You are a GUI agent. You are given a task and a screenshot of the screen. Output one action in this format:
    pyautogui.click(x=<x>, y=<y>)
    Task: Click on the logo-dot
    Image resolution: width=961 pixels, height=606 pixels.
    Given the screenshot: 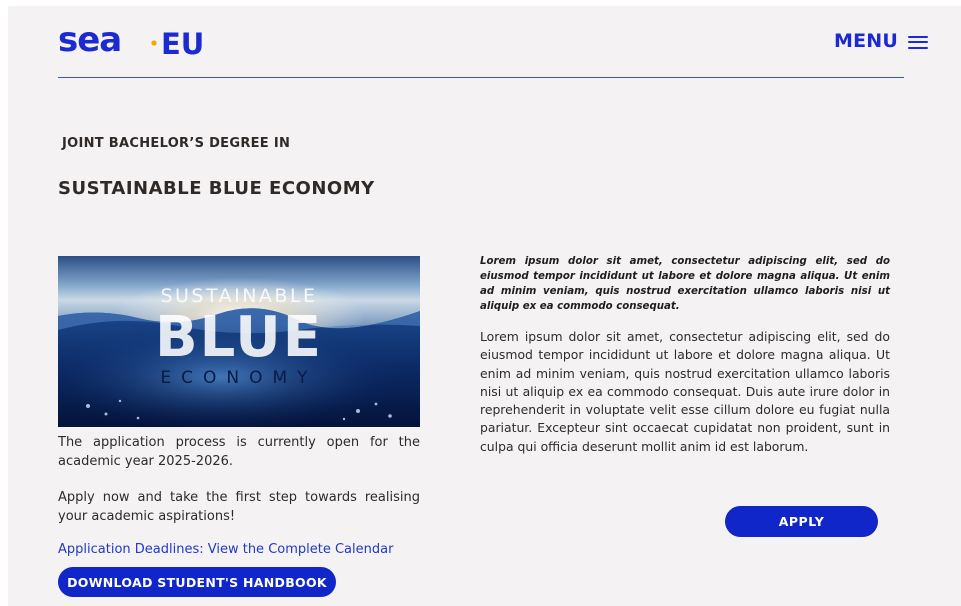 What is the action you would take?
    pyautogui.click(x=154, y=43)
    